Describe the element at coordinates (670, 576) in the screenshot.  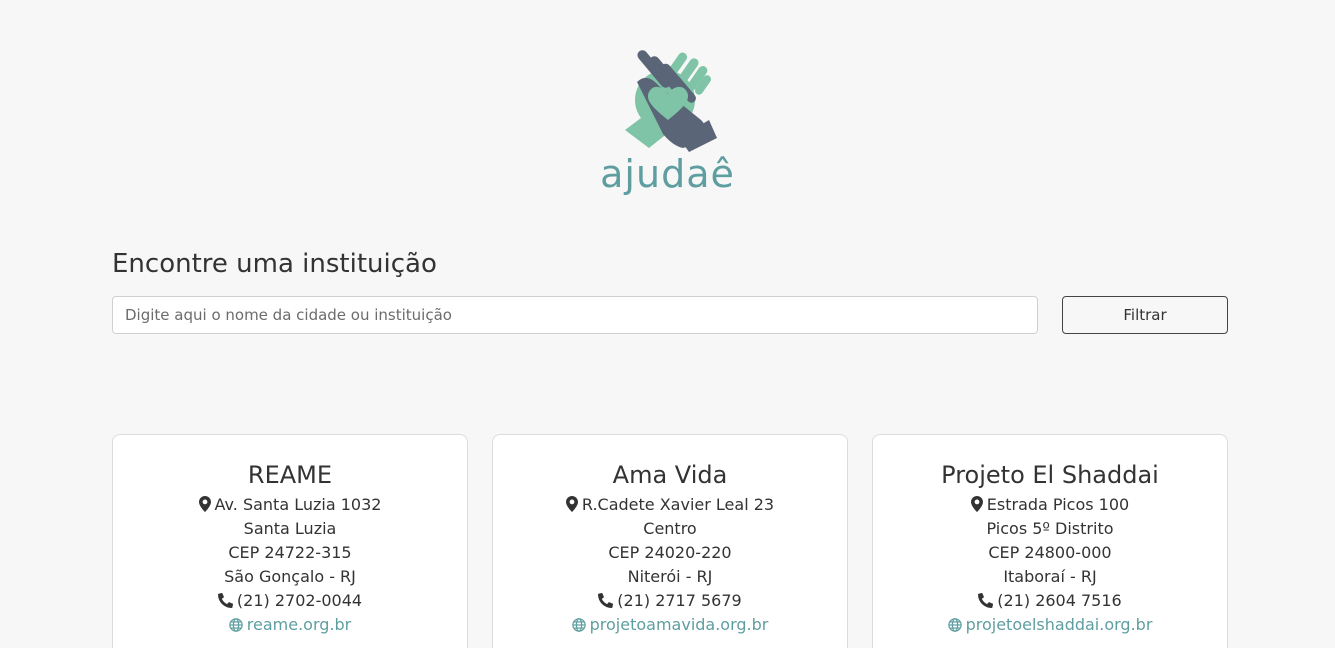
I see `city: Niterói - RJ` at that location.